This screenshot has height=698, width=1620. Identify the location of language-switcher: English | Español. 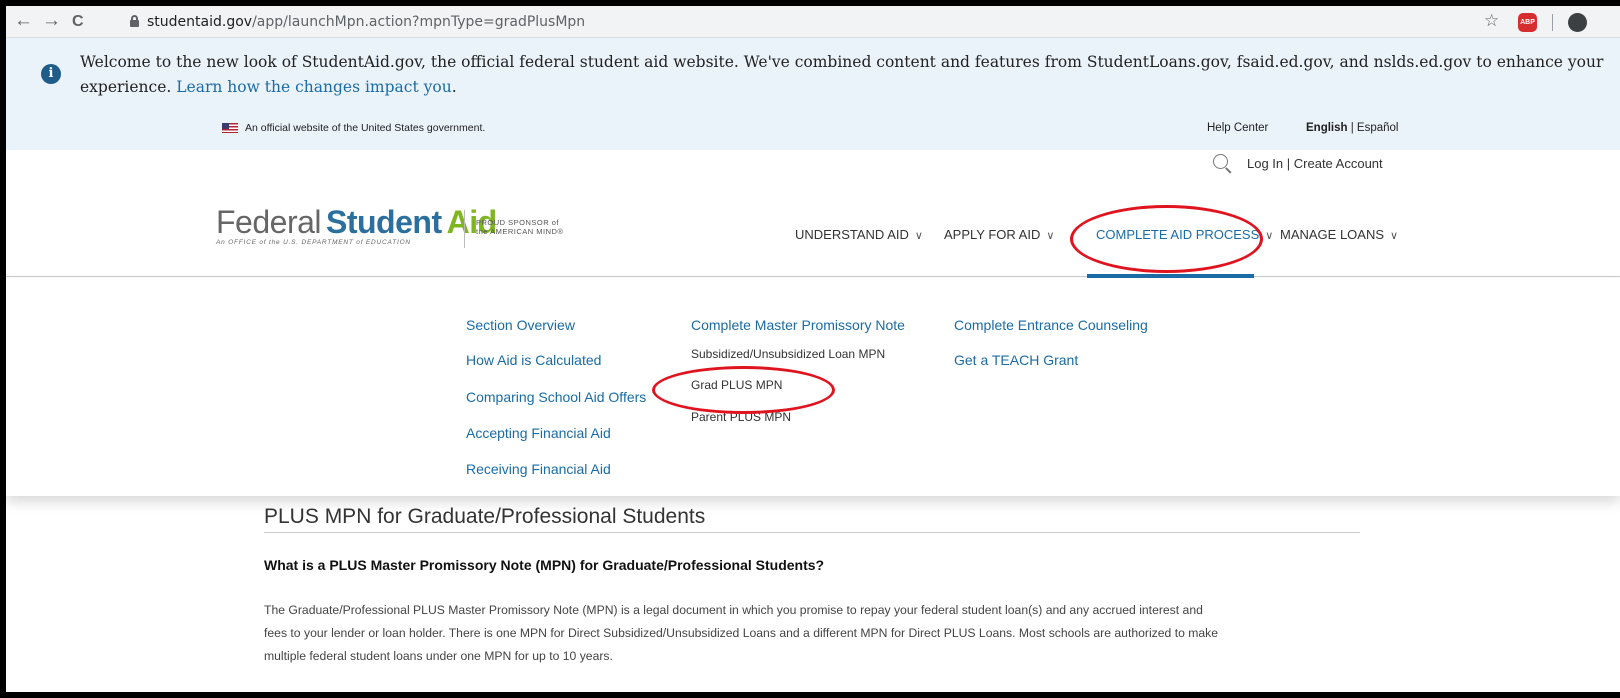
(1352, 128).